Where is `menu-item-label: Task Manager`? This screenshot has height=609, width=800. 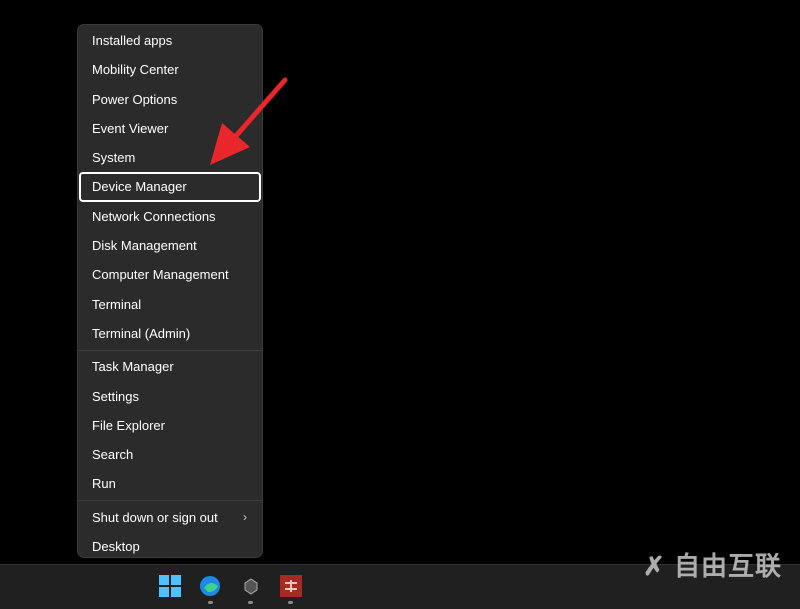
menu-item-label: Task Manager is located at coordinates (133, 367).